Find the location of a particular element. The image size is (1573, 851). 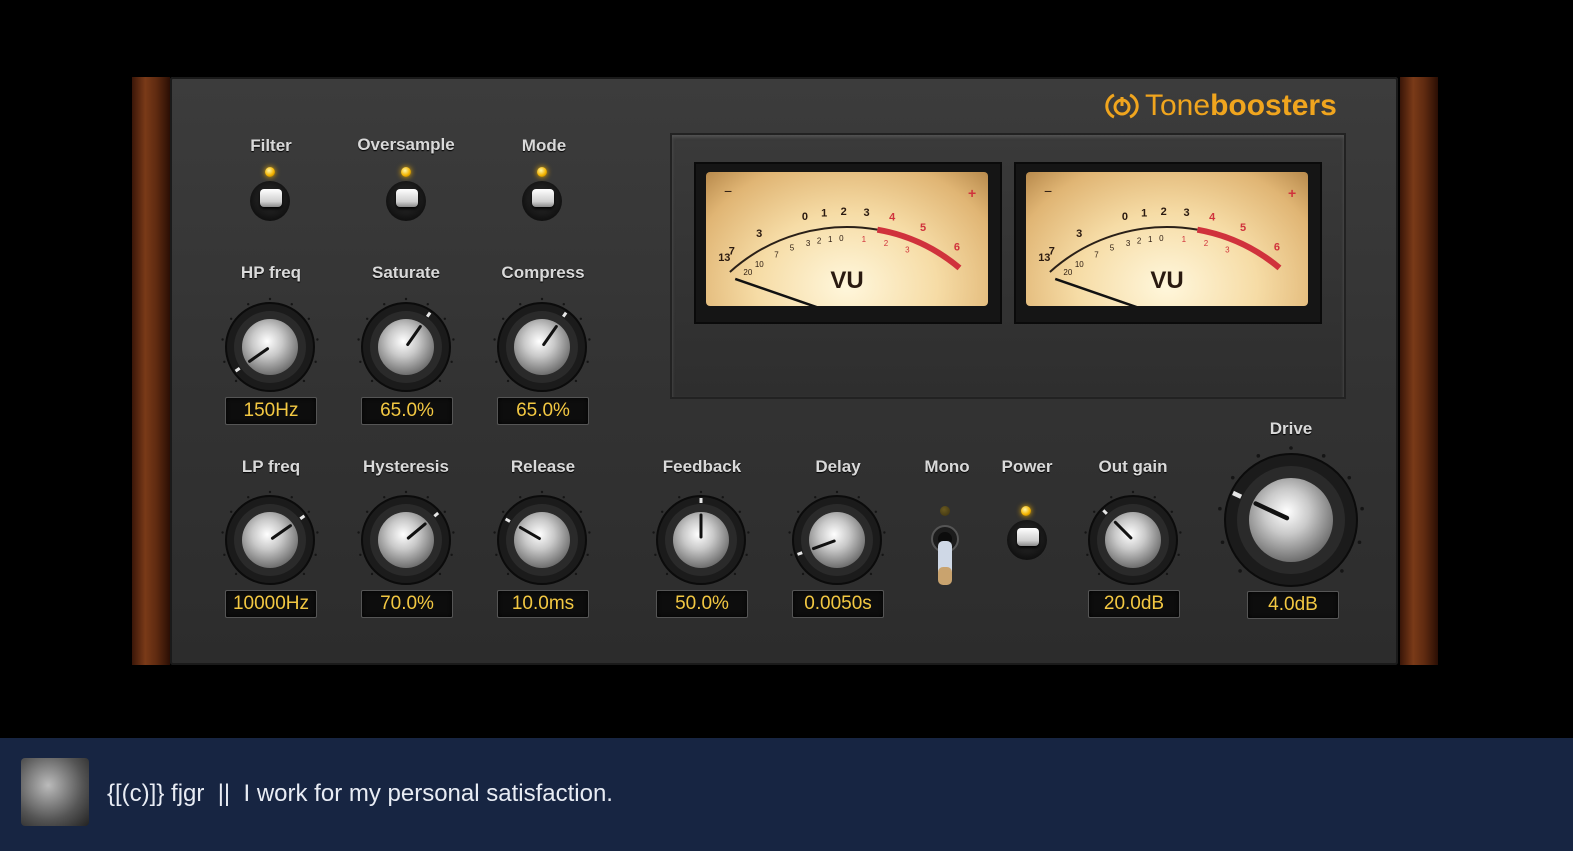

oversample-led is located at coordinates (406, 172).